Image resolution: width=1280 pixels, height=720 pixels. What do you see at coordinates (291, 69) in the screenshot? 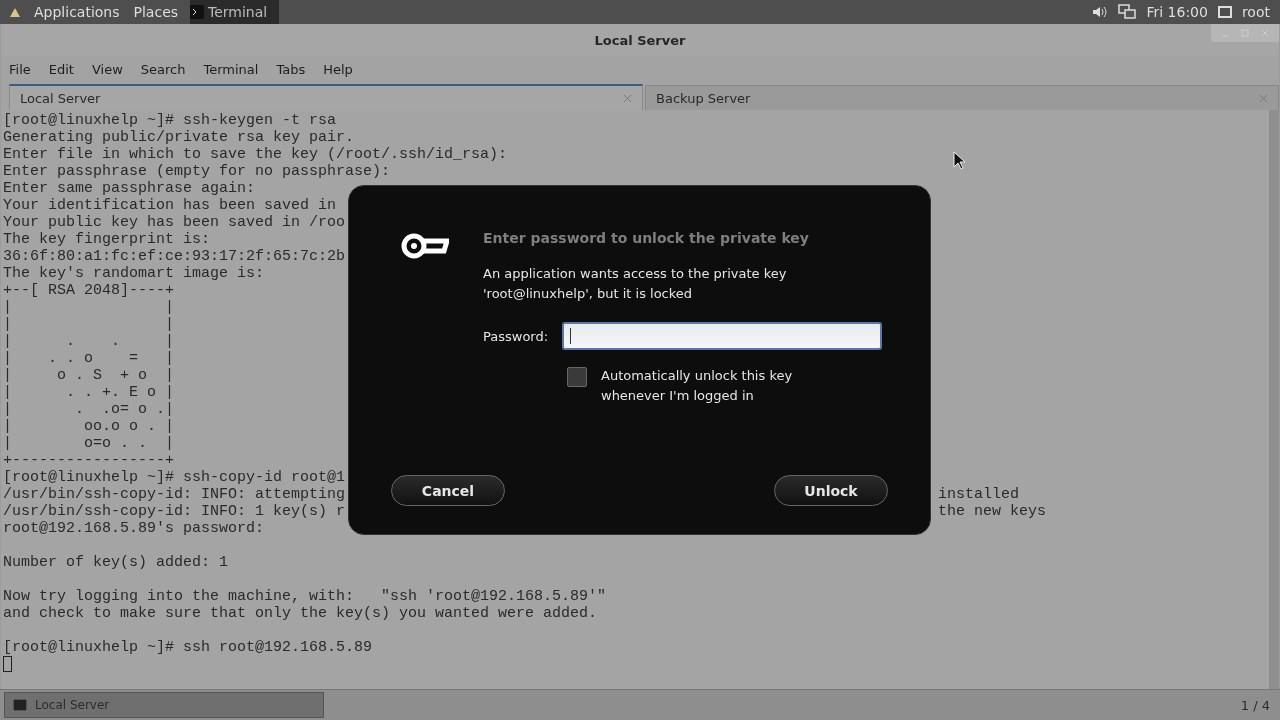
I see `menu-item: Tabs` at bounding box center [291, 69].